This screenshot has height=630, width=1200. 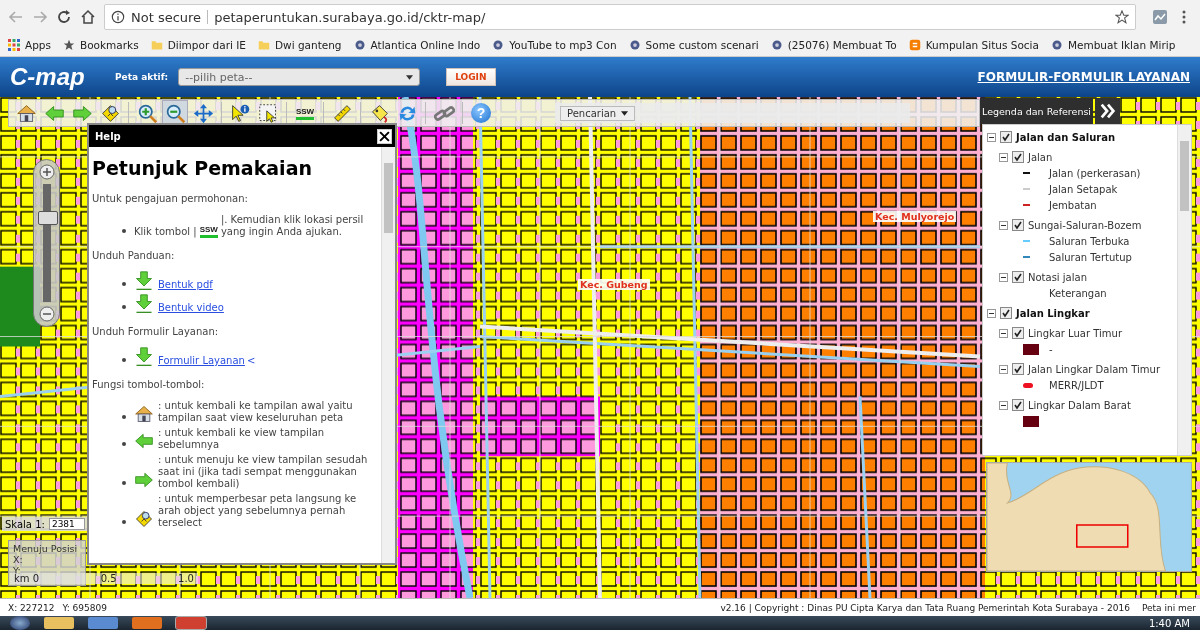 What do you see at coordinates (185, 285) in the screenshot?
I see `download-link: Bentuk pdf` at bounding box center [185, 285].